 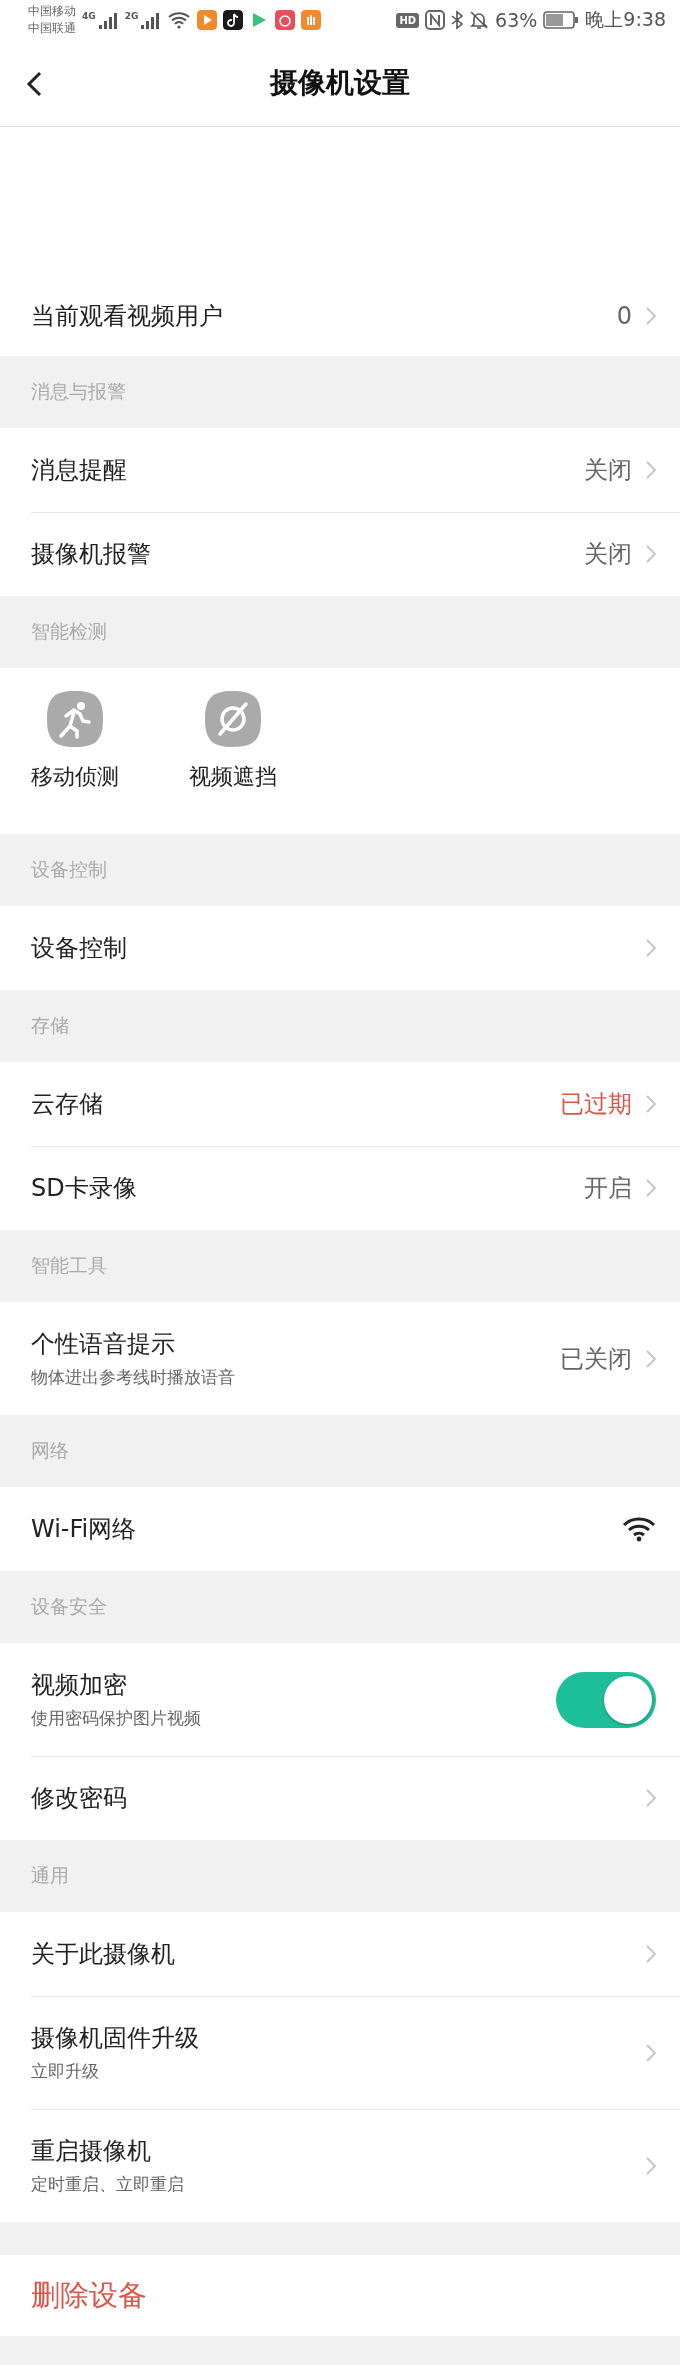 I want to click on section-header: 智能检测, so click(x=69, y=631).